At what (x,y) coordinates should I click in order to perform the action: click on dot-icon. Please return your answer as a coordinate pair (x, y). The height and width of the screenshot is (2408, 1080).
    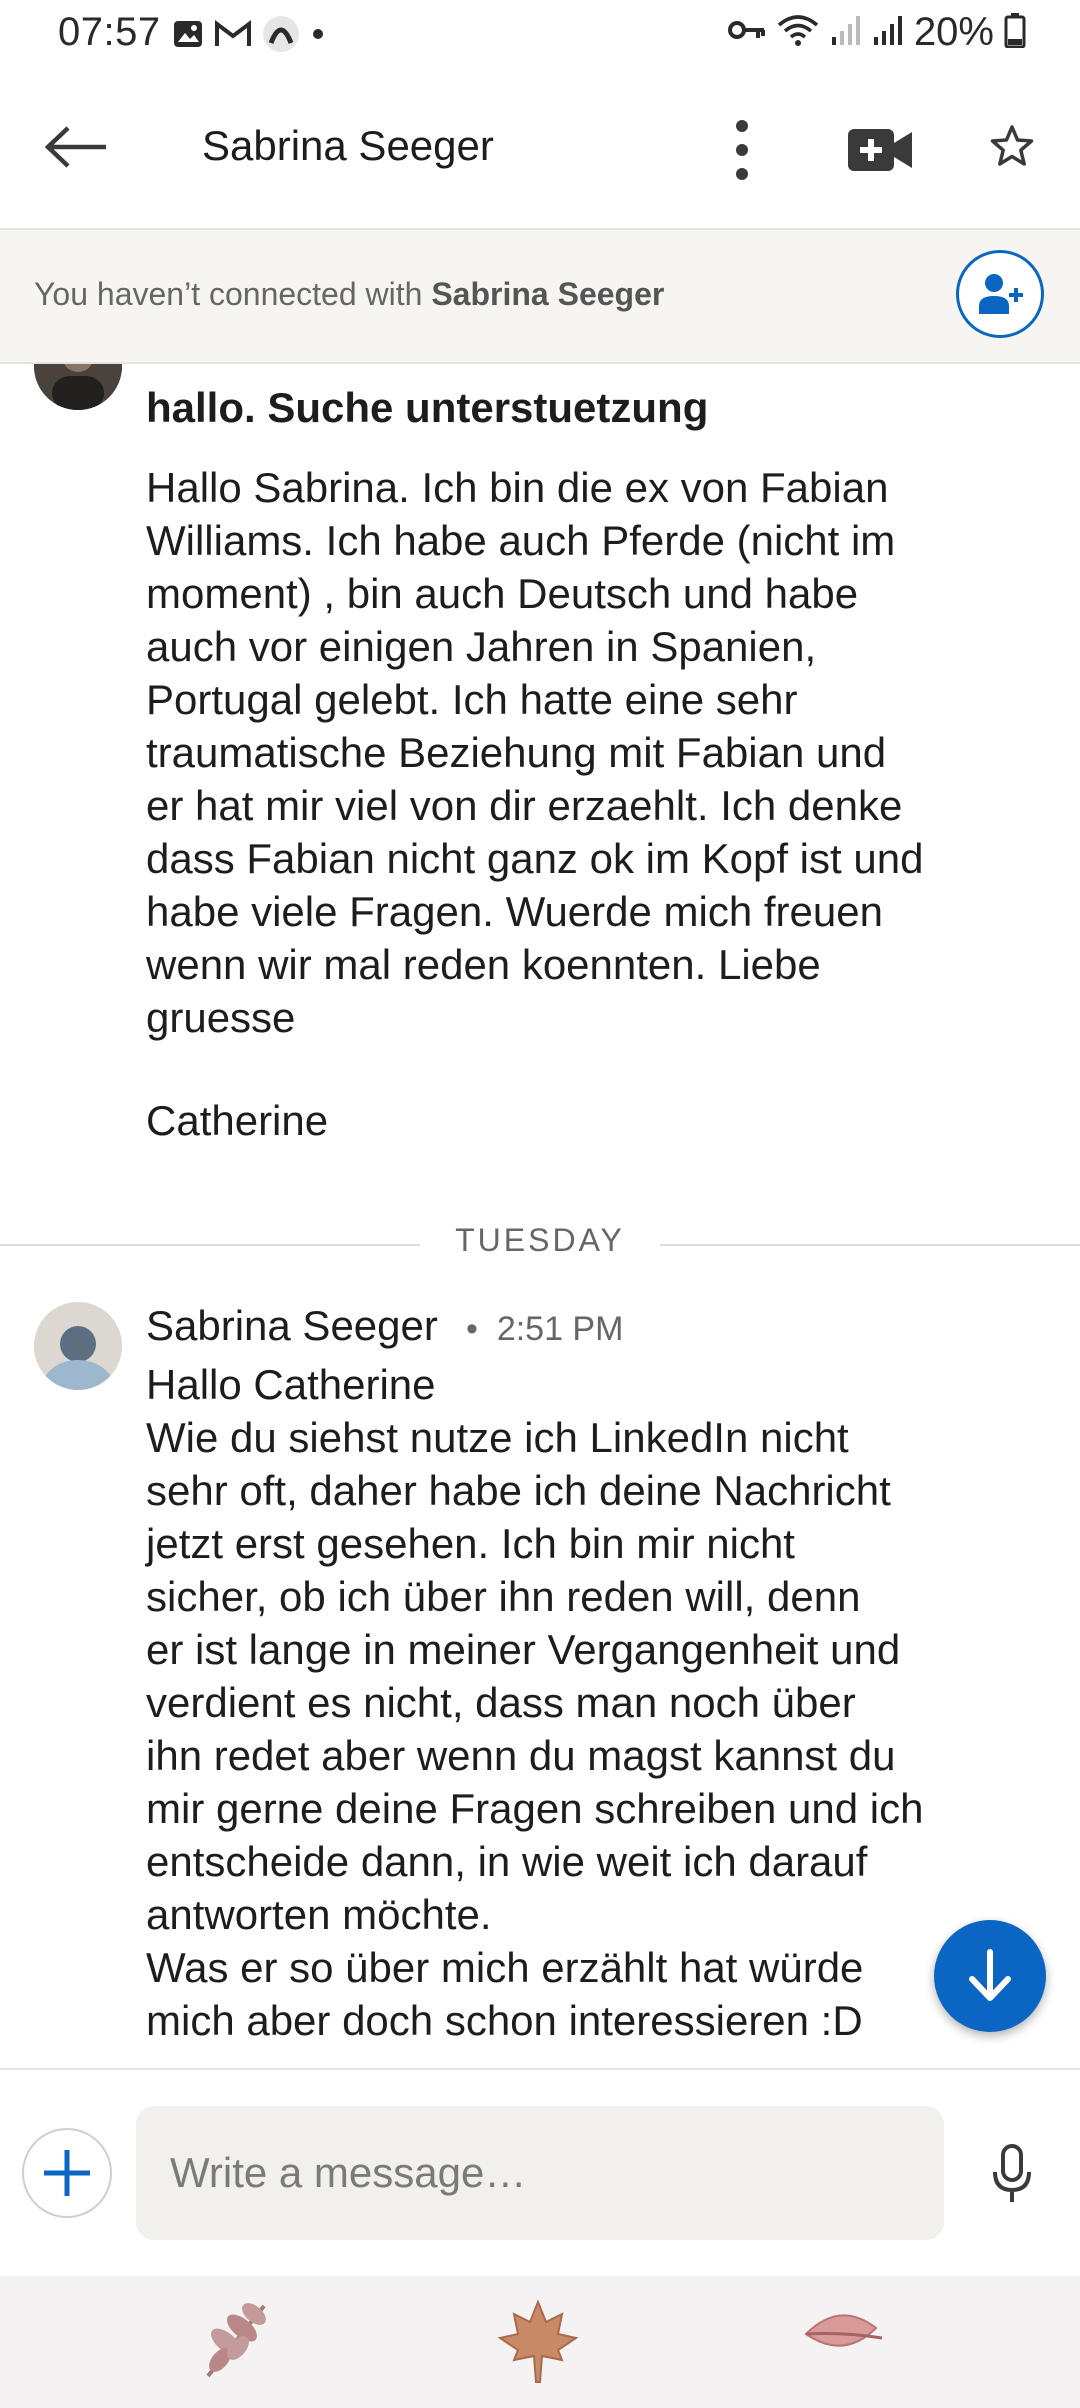
    Looking at the image, I should click on (318, 36).